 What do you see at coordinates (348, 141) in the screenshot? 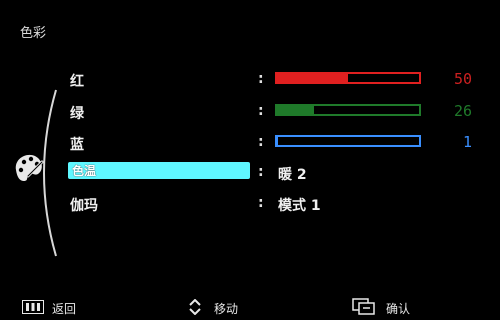
I see `blue-level-bar` at bounding box center [348, 141].